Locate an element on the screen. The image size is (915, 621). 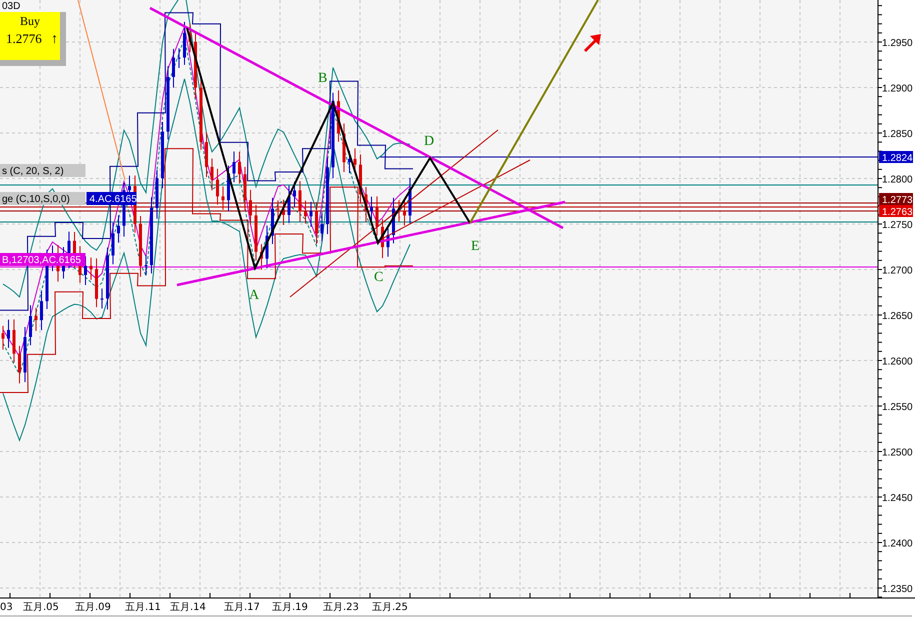
date-axis-label: 五月.23 is located at coordinates (341, 607).